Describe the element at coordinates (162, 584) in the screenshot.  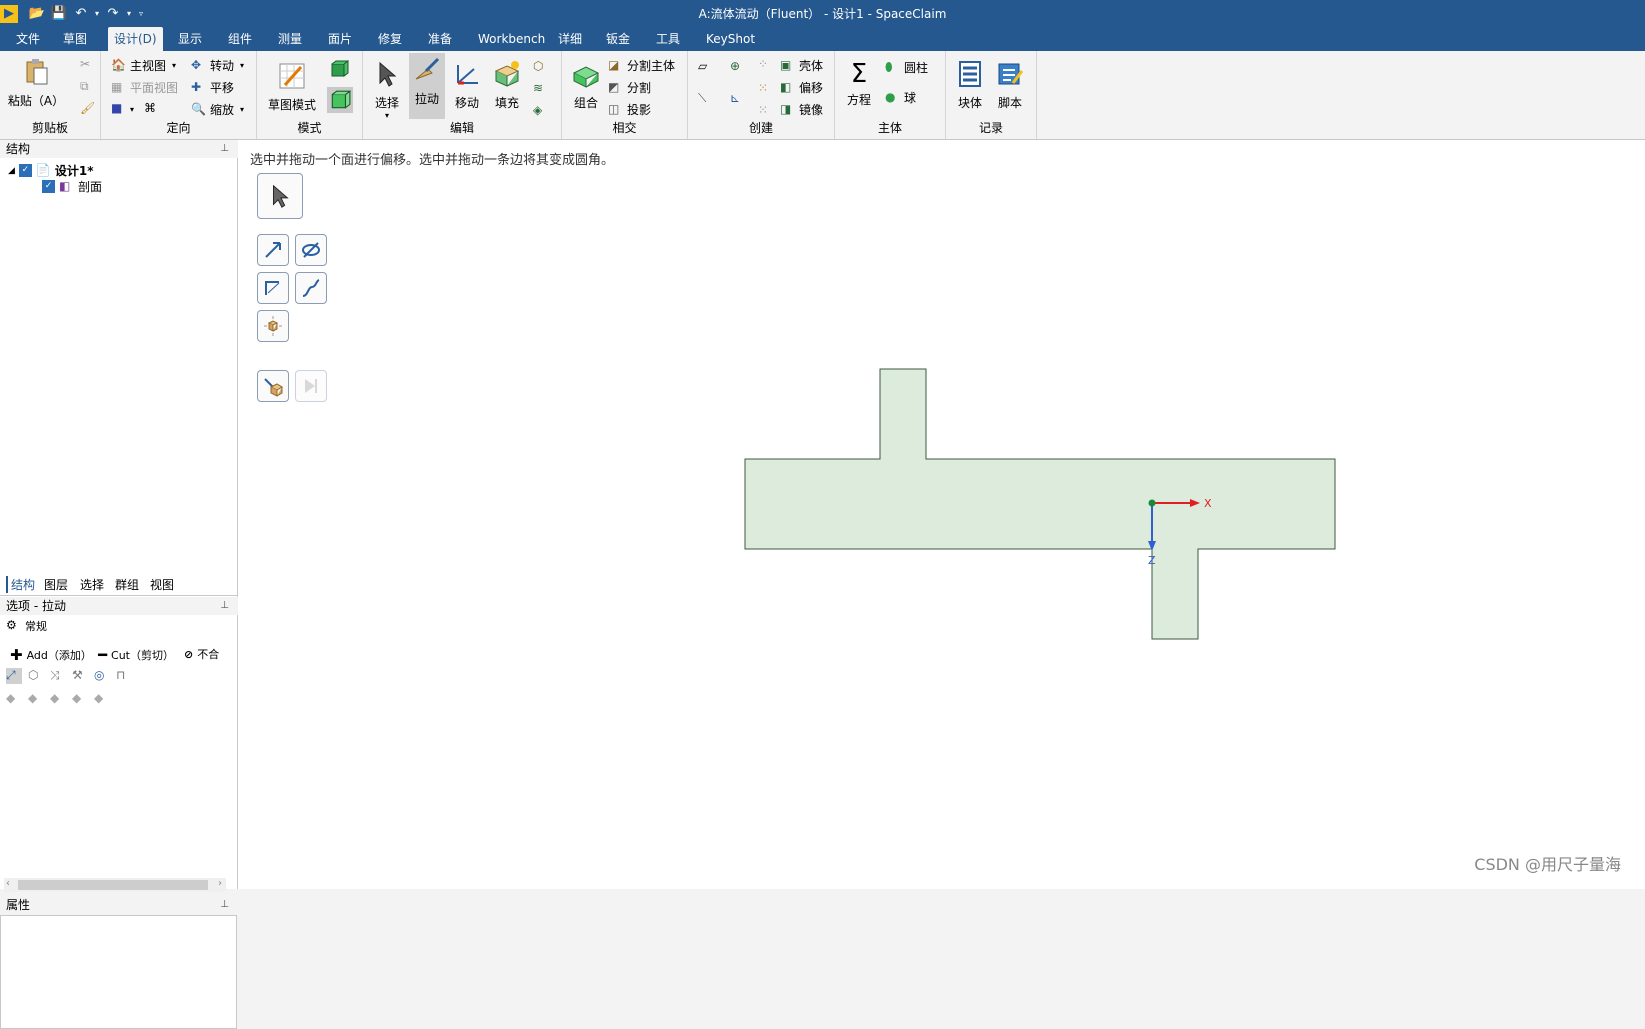
I see `panel-tab: 视图` at that location.